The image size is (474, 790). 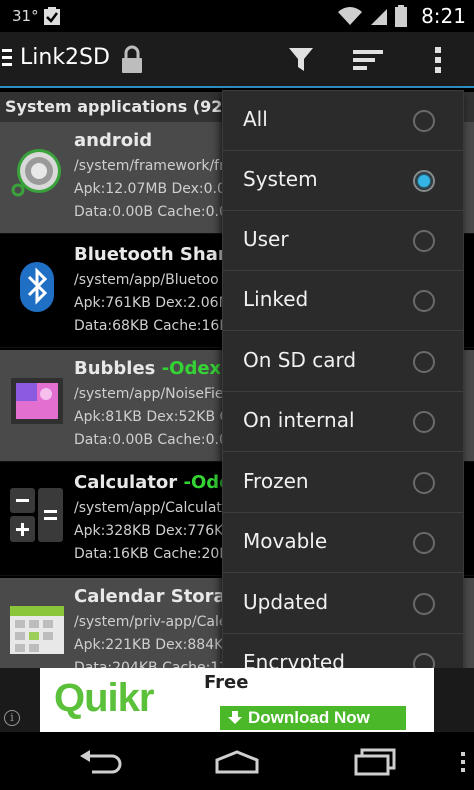 What do you see at coordinates (158, 482) in the screenshot?
I see `app-name: Calculator -Odex` at bounding box center [158, 482].